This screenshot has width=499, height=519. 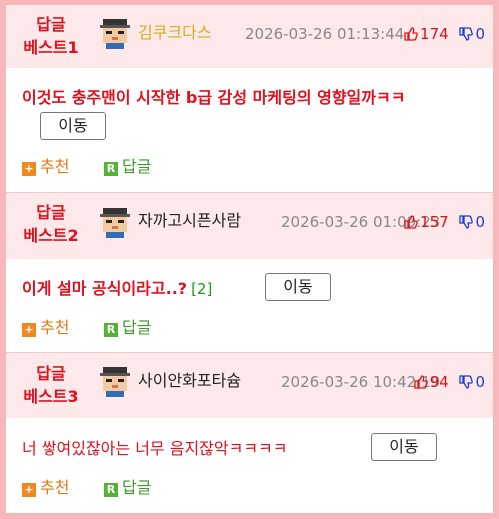 I want to click on comment-text: 이것도 충주맨이 시작한 b급 감성 마케팅의 영향일까ㅋㅋ, so click(x=213, y=98).